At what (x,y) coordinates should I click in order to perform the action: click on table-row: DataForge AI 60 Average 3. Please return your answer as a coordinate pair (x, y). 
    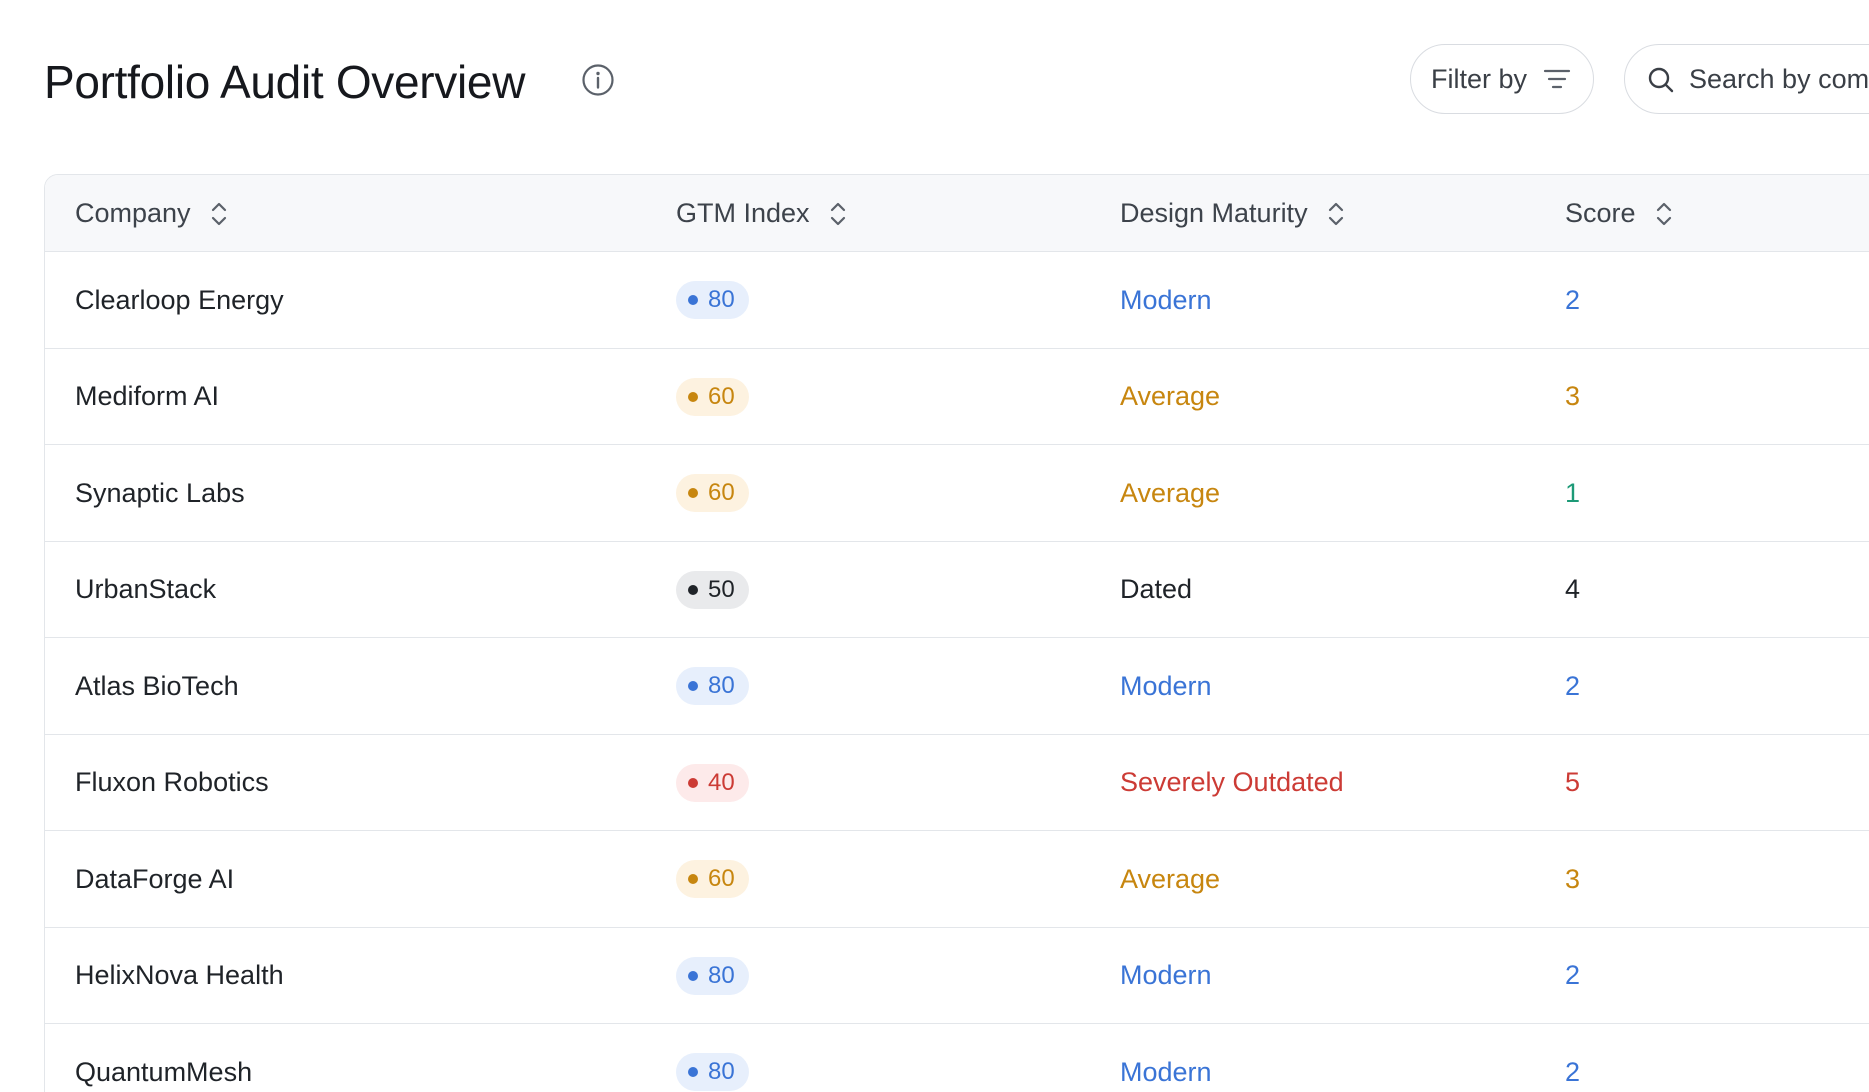
    Looking at the image, I should click on (957, 879).